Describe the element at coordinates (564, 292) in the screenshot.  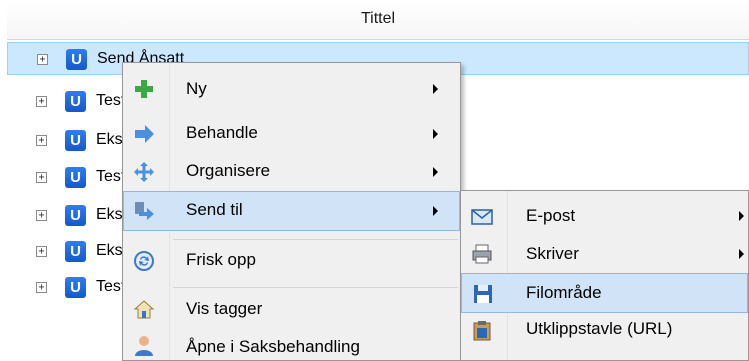
I see `submenu-item-label: Filområde` at that location.